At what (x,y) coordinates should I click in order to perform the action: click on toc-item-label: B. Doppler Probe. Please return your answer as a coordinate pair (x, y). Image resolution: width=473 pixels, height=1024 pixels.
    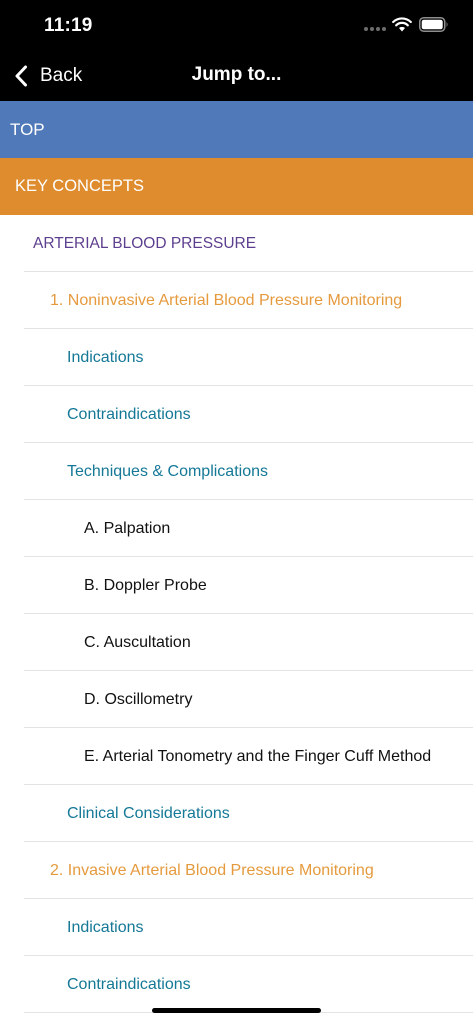
    Looking at the image, I should click on (145, 585).